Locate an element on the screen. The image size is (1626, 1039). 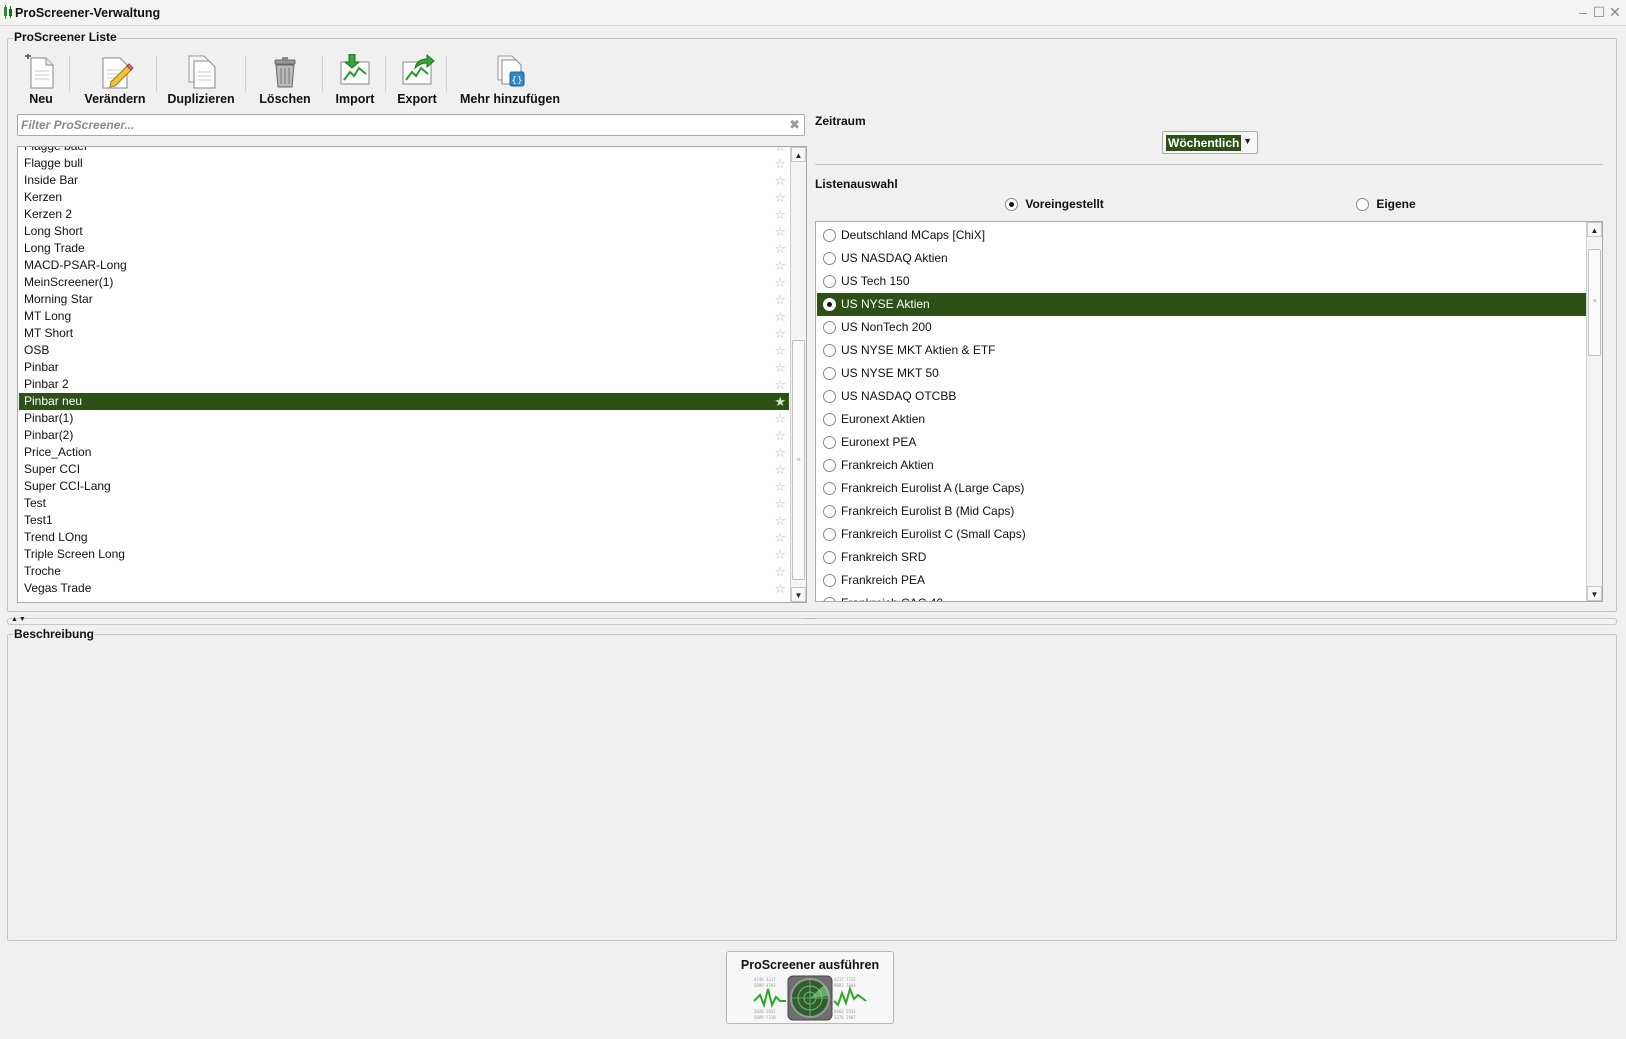
screener-list-item: Morning Star ☆ is located at coordinates (404, 299).